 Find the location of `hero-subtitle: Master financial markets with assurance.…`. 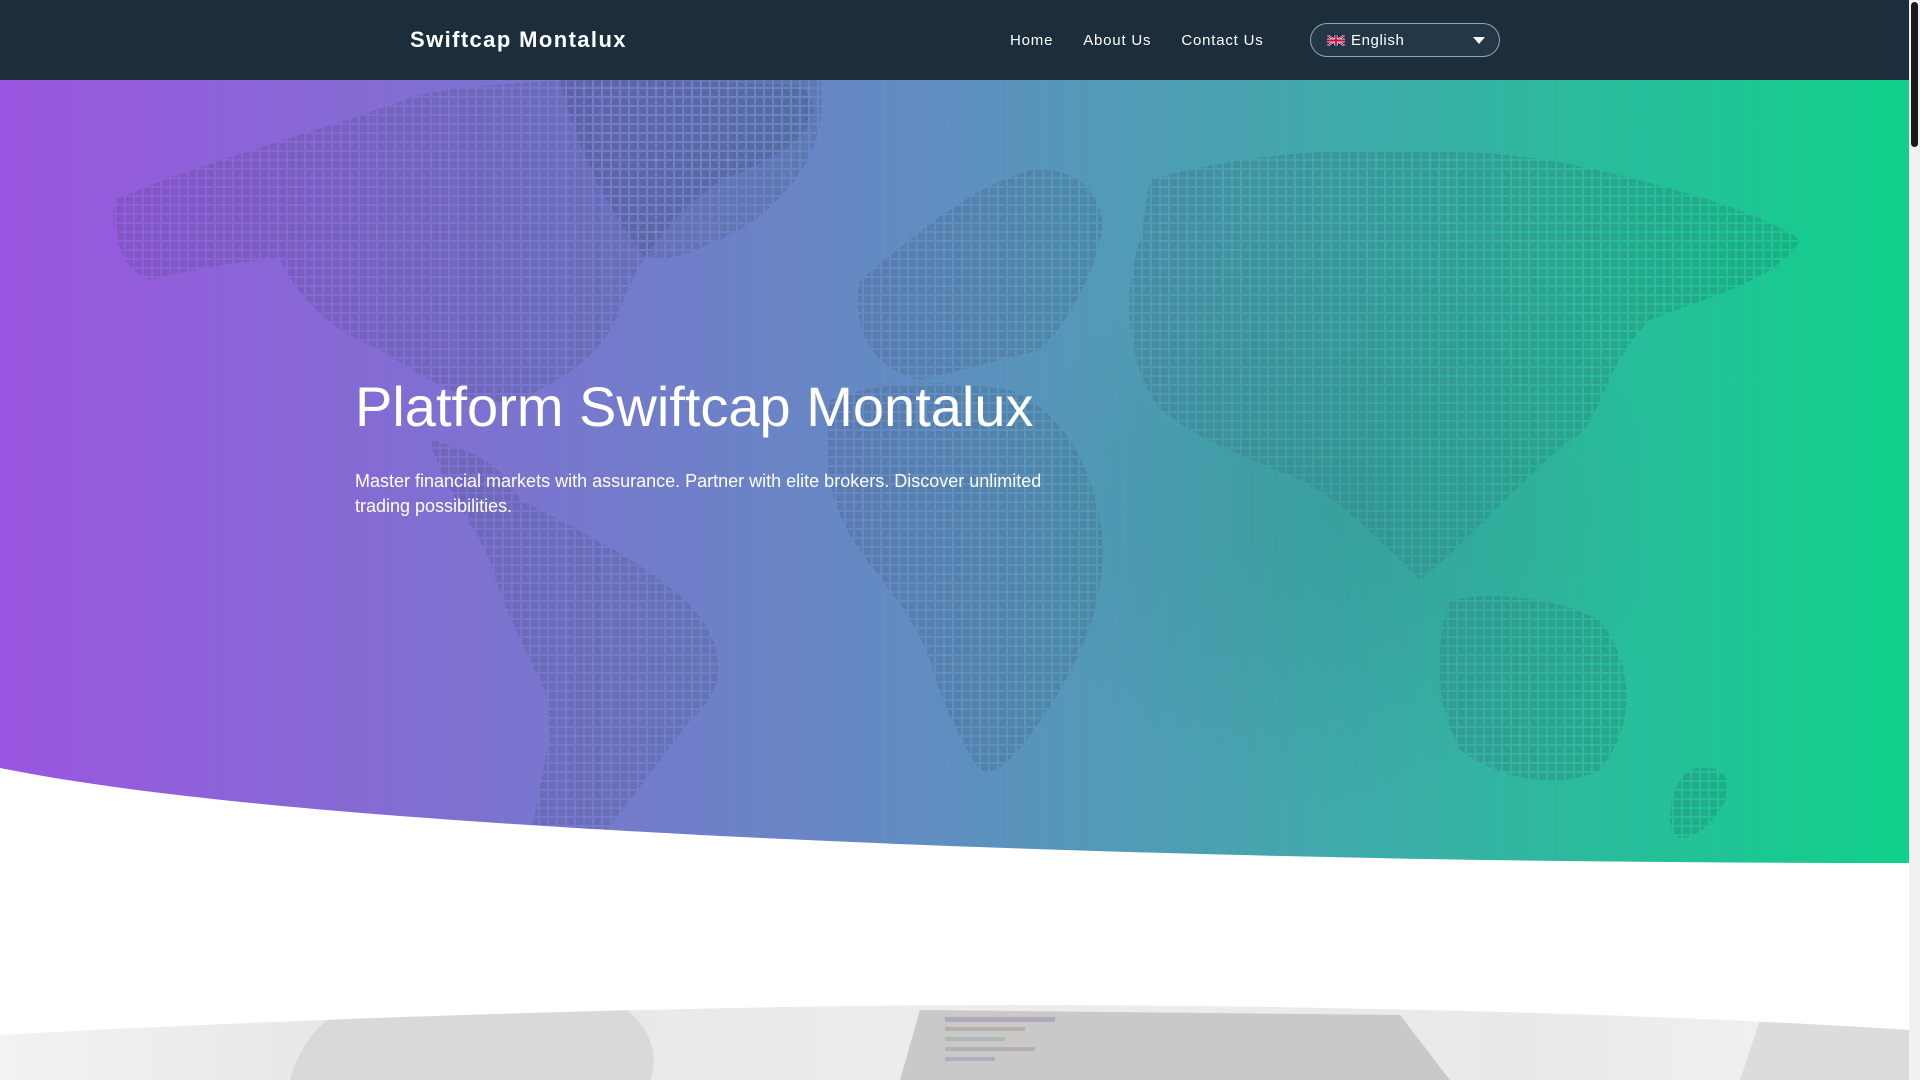

hero-subtitle: Master financial markets with assurance.… is located at coordinates (698, 494).